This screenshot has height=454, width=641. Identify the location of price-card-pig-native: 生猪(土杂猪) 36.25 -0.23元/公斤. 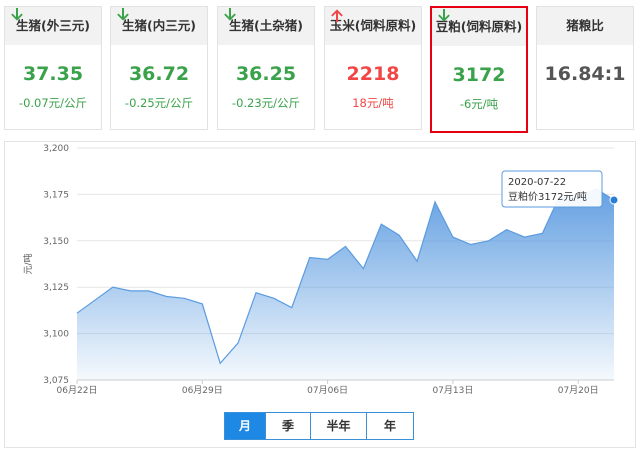
(266, 68).